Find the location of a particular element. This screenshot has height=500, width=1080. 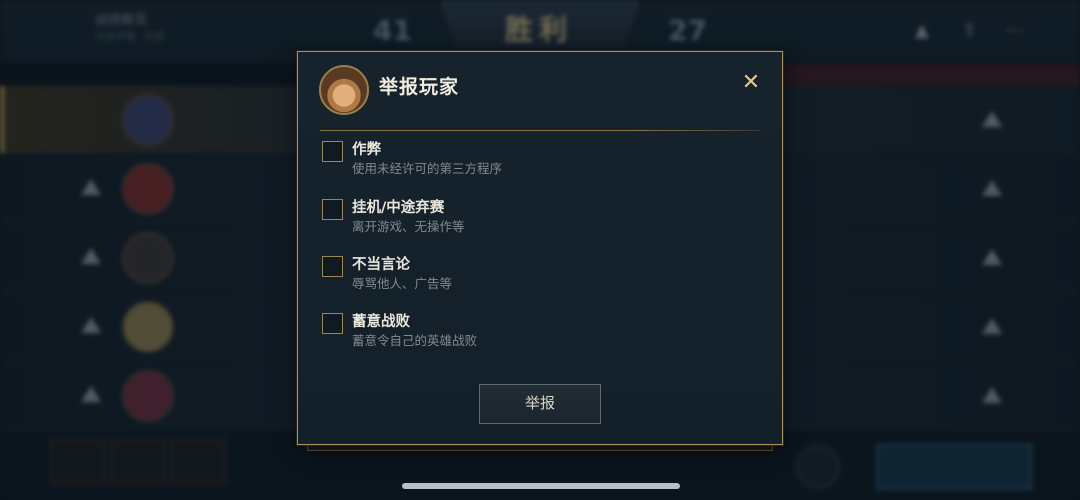

player-subtitle: 分段详情 · 玩家 is located at coordinates (130, 37).